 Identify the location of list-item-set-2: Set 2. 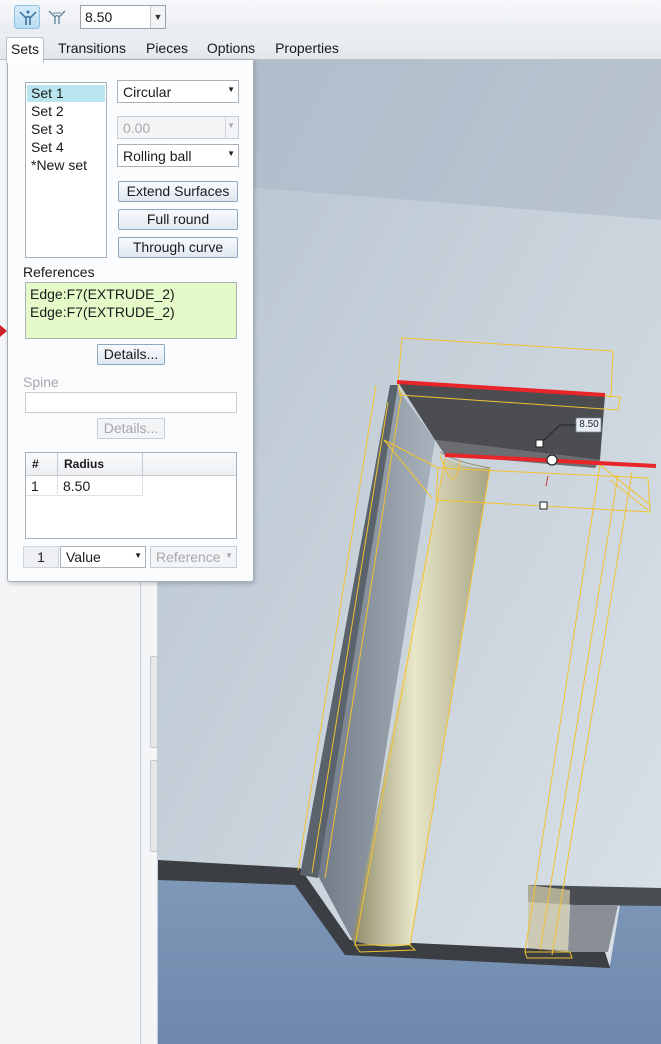
(66, 111).